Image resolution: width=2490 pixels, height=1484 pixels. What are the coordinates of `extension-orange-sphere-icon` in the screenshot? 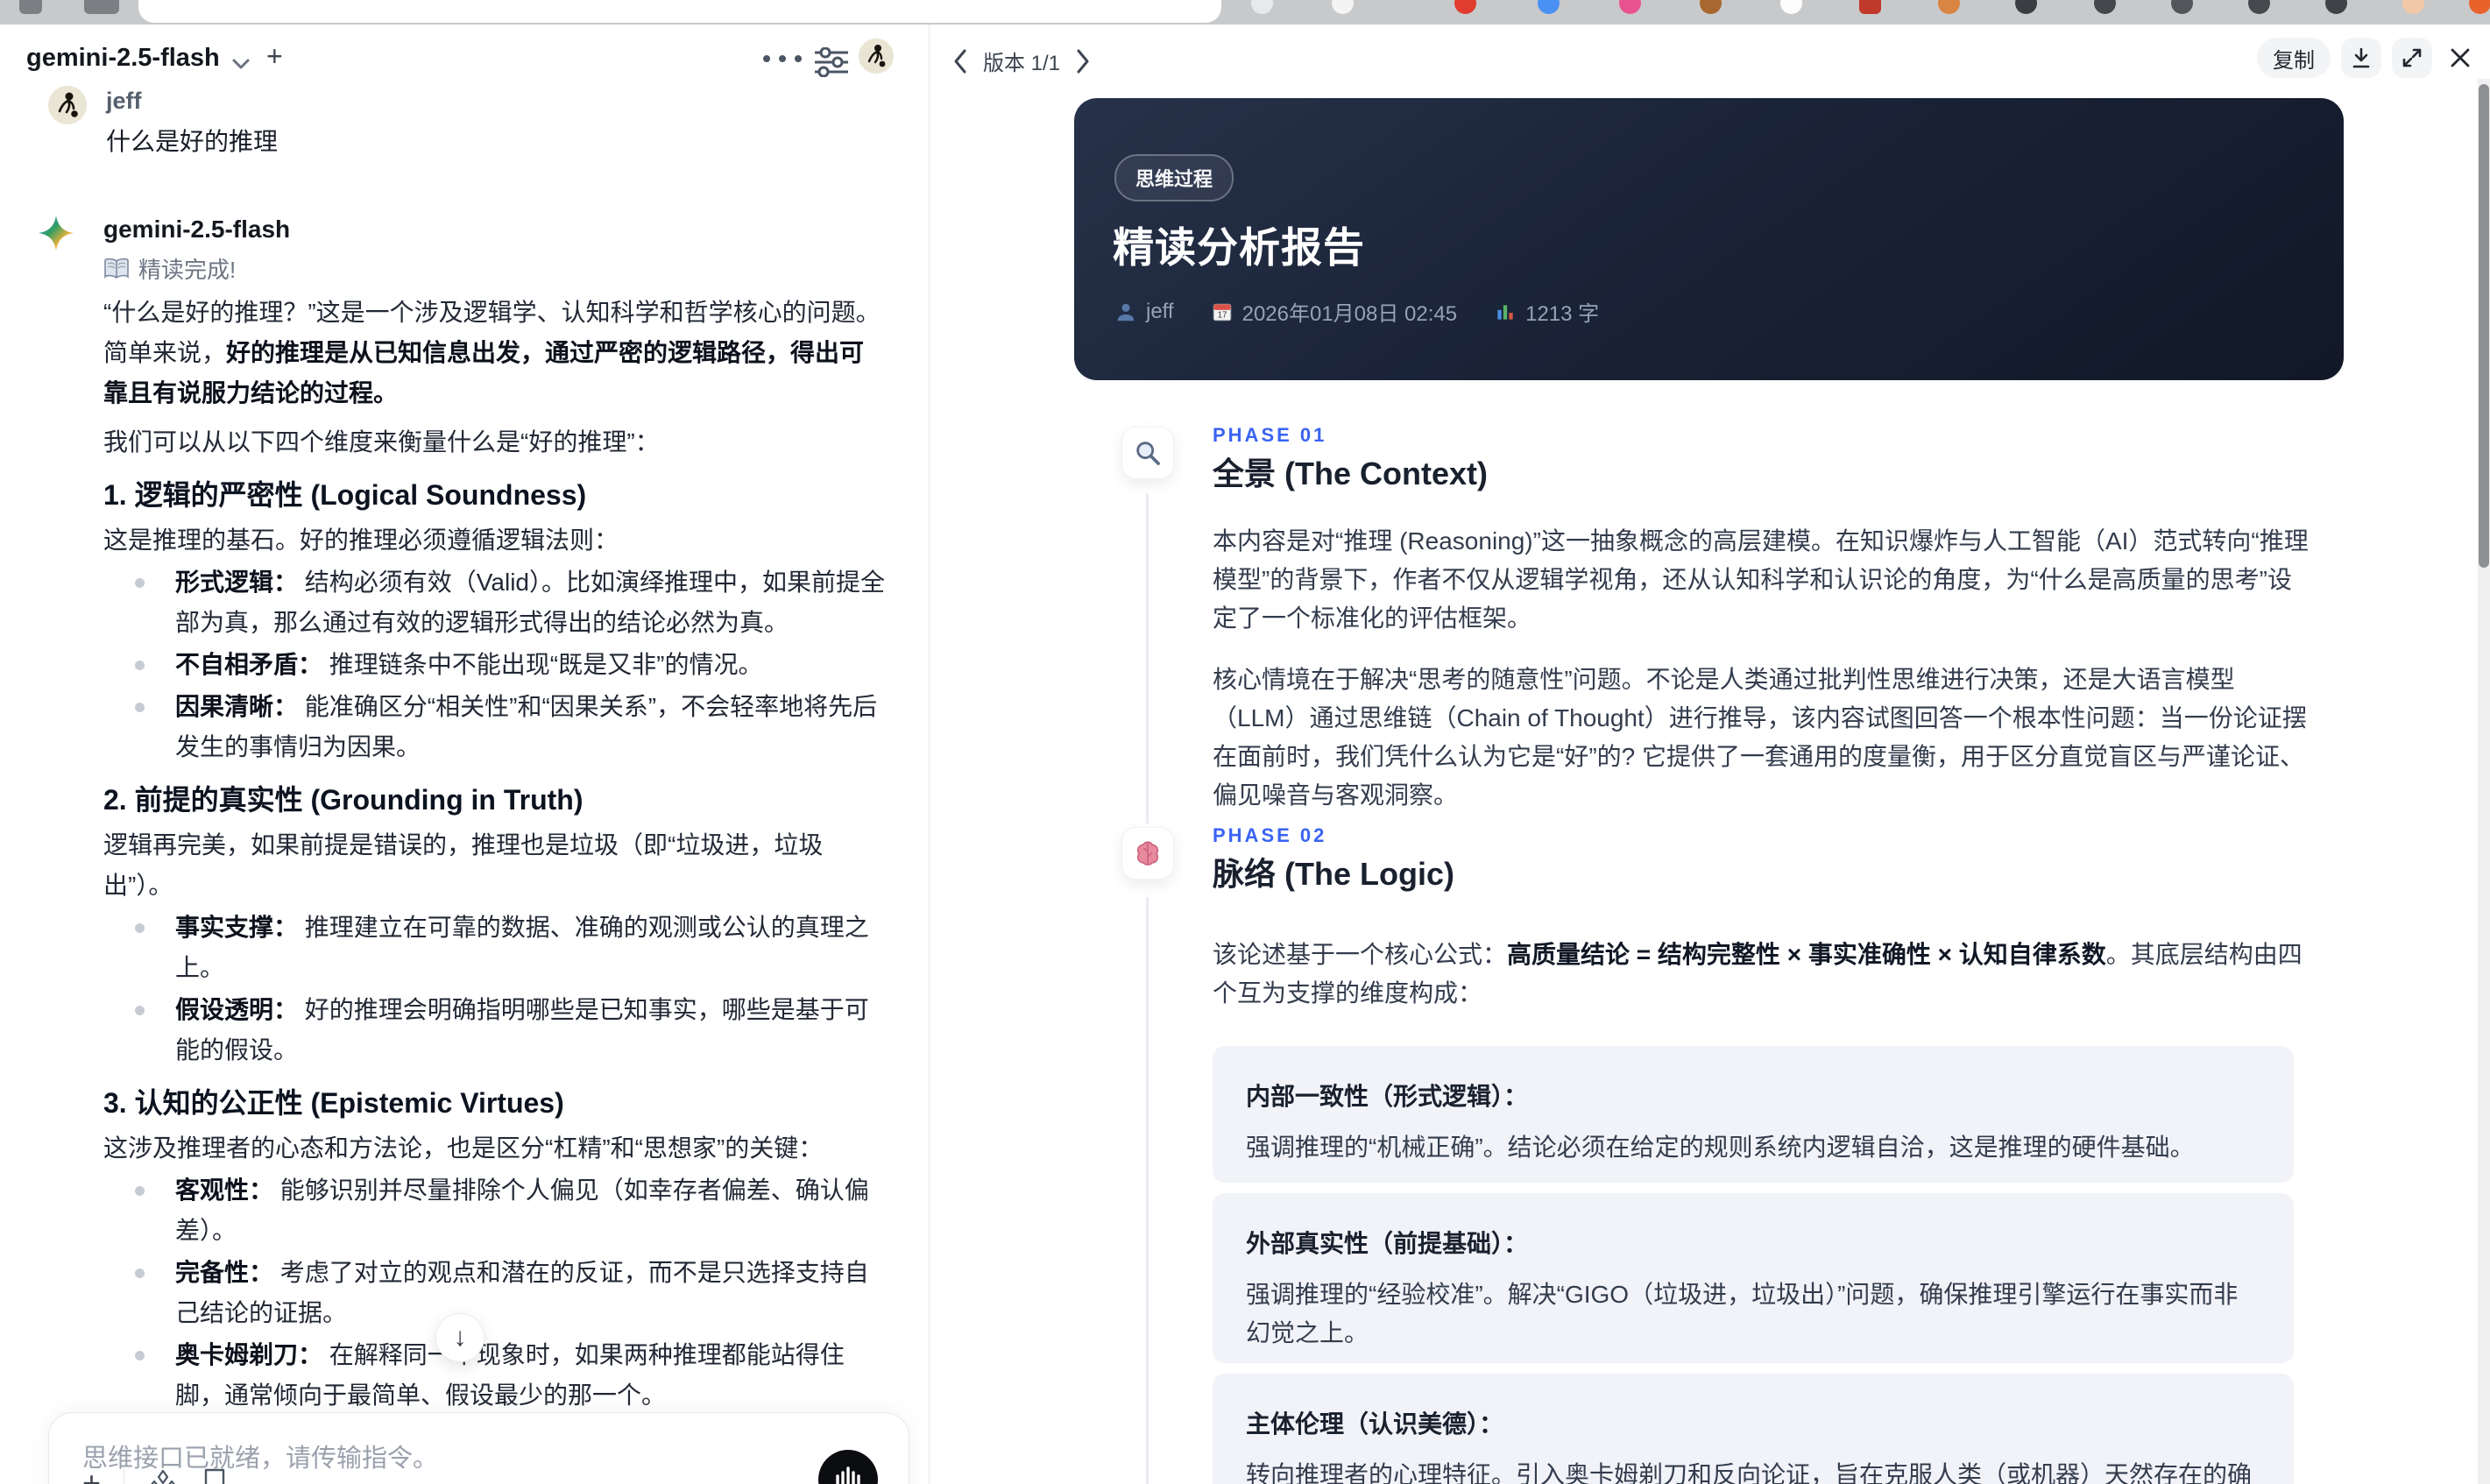 It's located at (1949, 7).